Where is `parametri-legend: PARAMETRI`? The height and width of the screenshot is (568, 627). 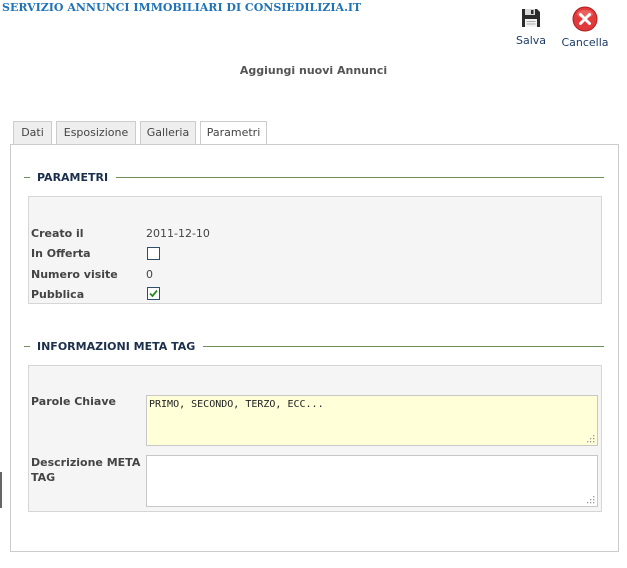
parametri-legend: PARAMETRI is located at coordinates (314, 178).